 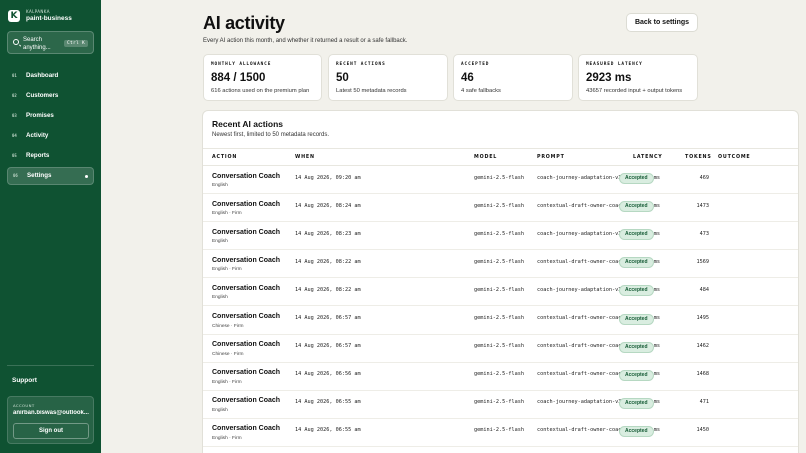 What do you see at coordinates (704, 402) in the screenshot?
I see `cell-tokens: 471` at bounding box center [704, 402].